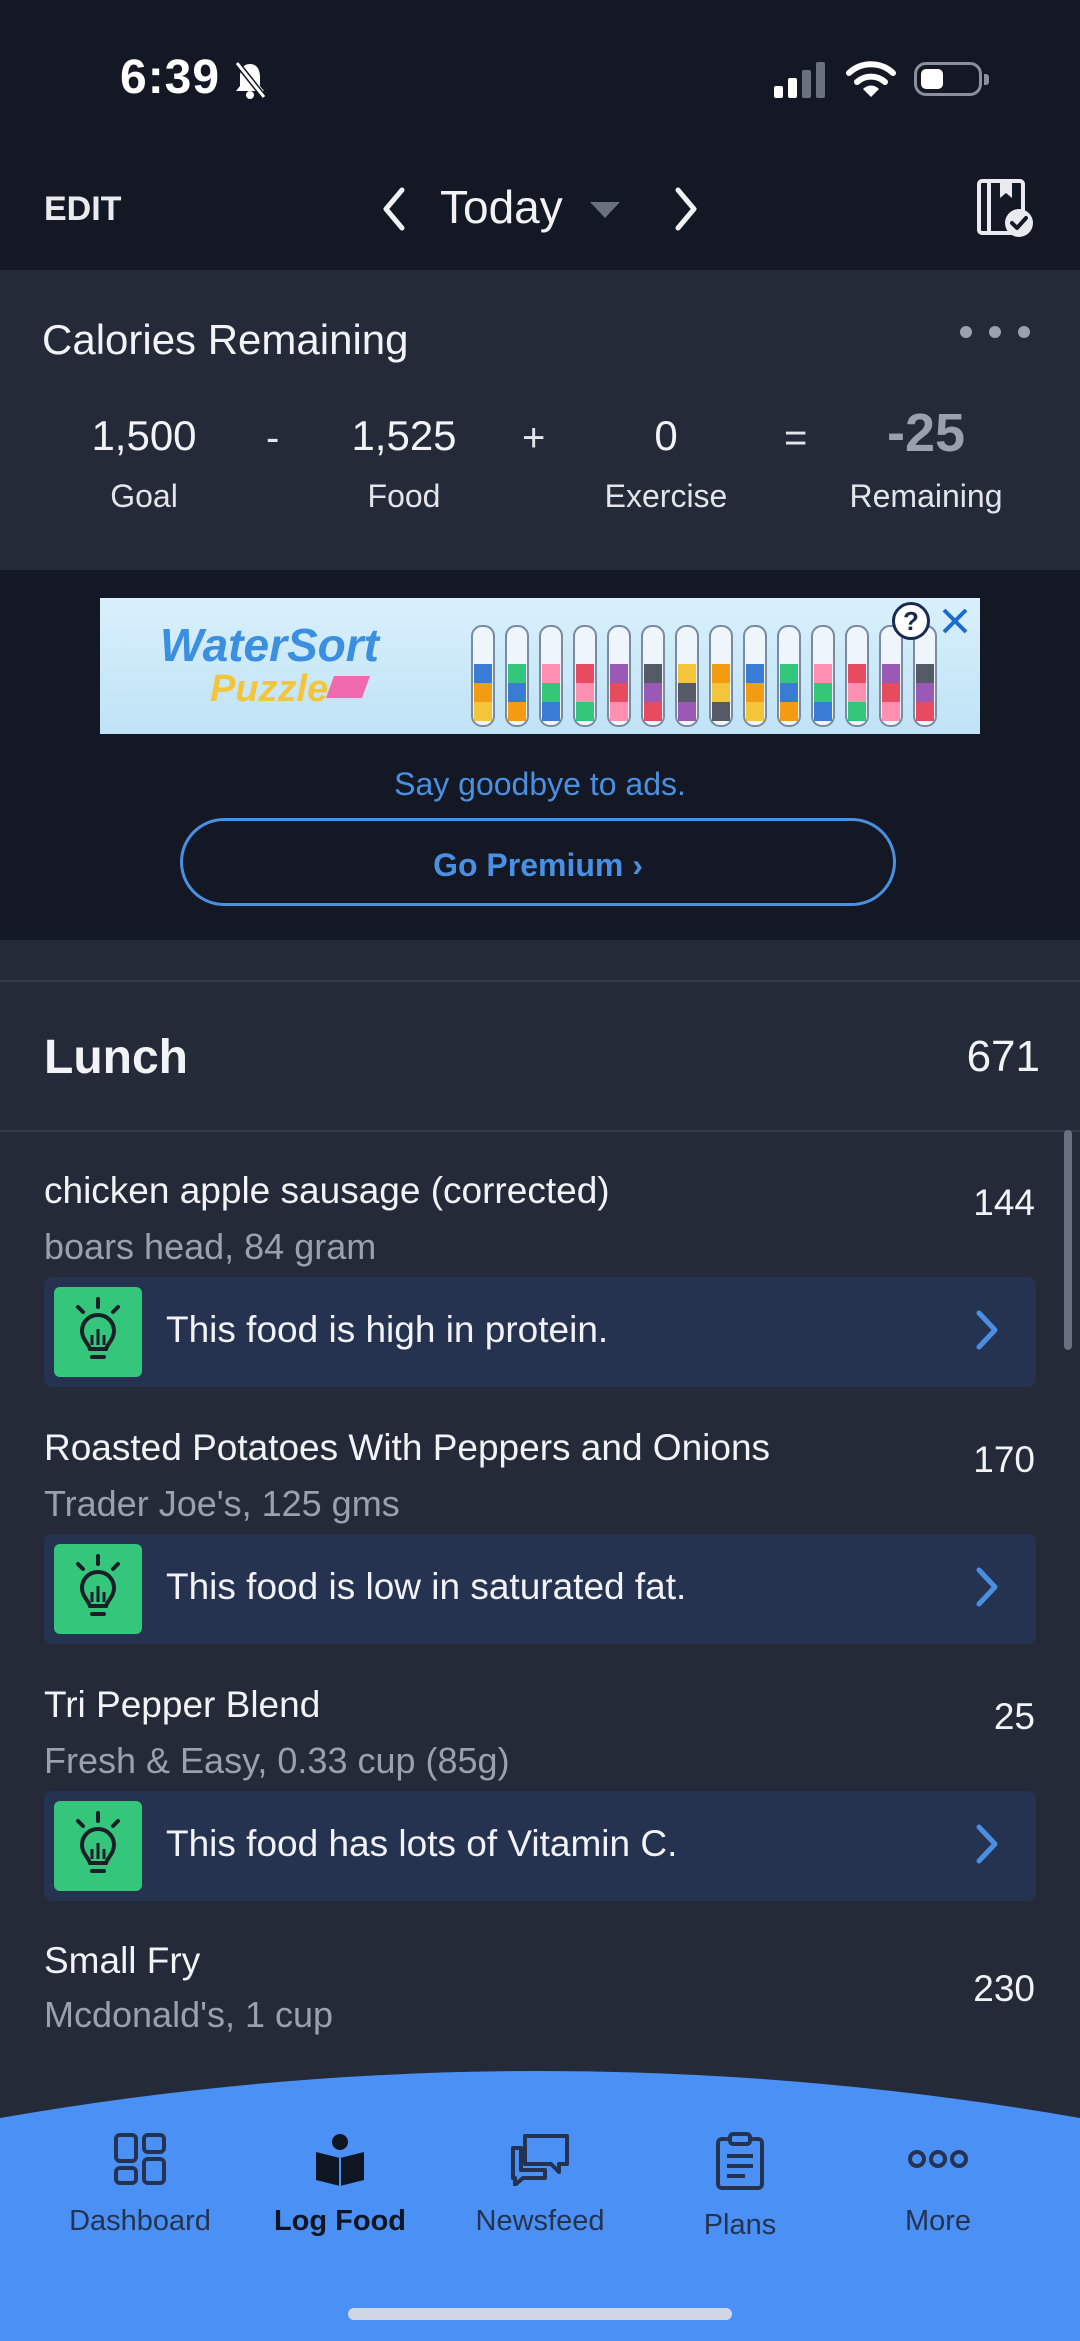  I want to click on ad-tubes-illustration, so click(704, 676).